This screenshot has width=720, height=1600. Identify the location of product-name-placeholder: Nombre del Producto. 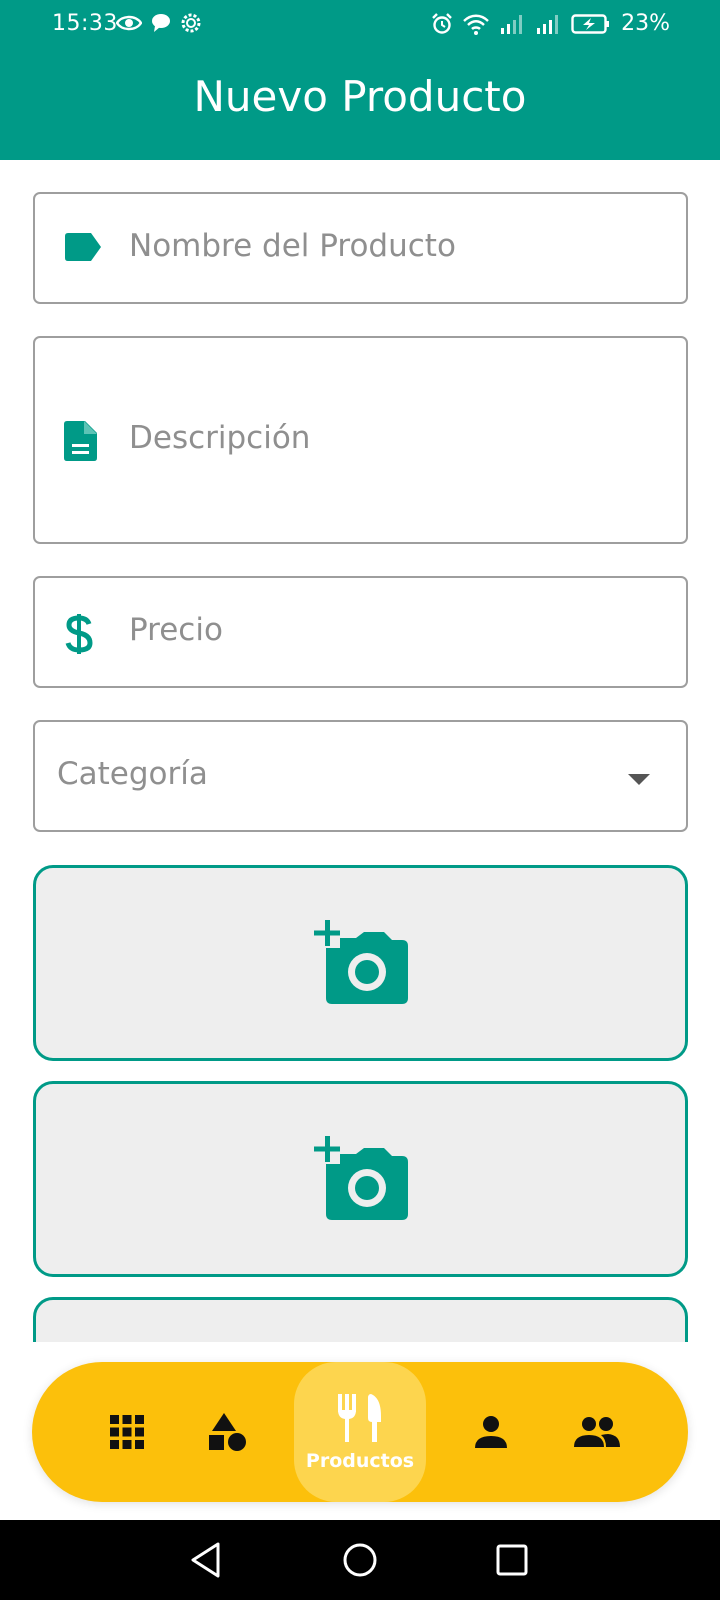
(292, 246).